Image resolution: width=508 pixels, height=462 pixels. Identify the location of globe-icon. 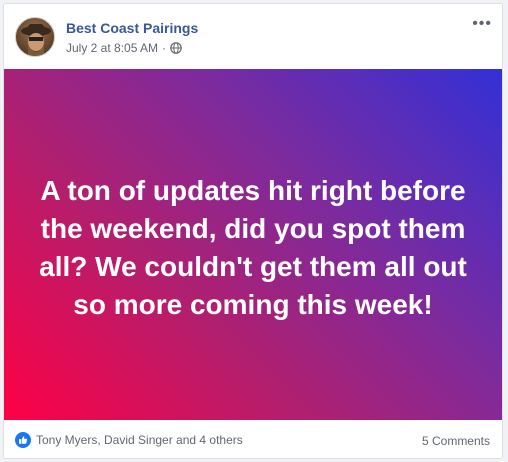
(176, 48).